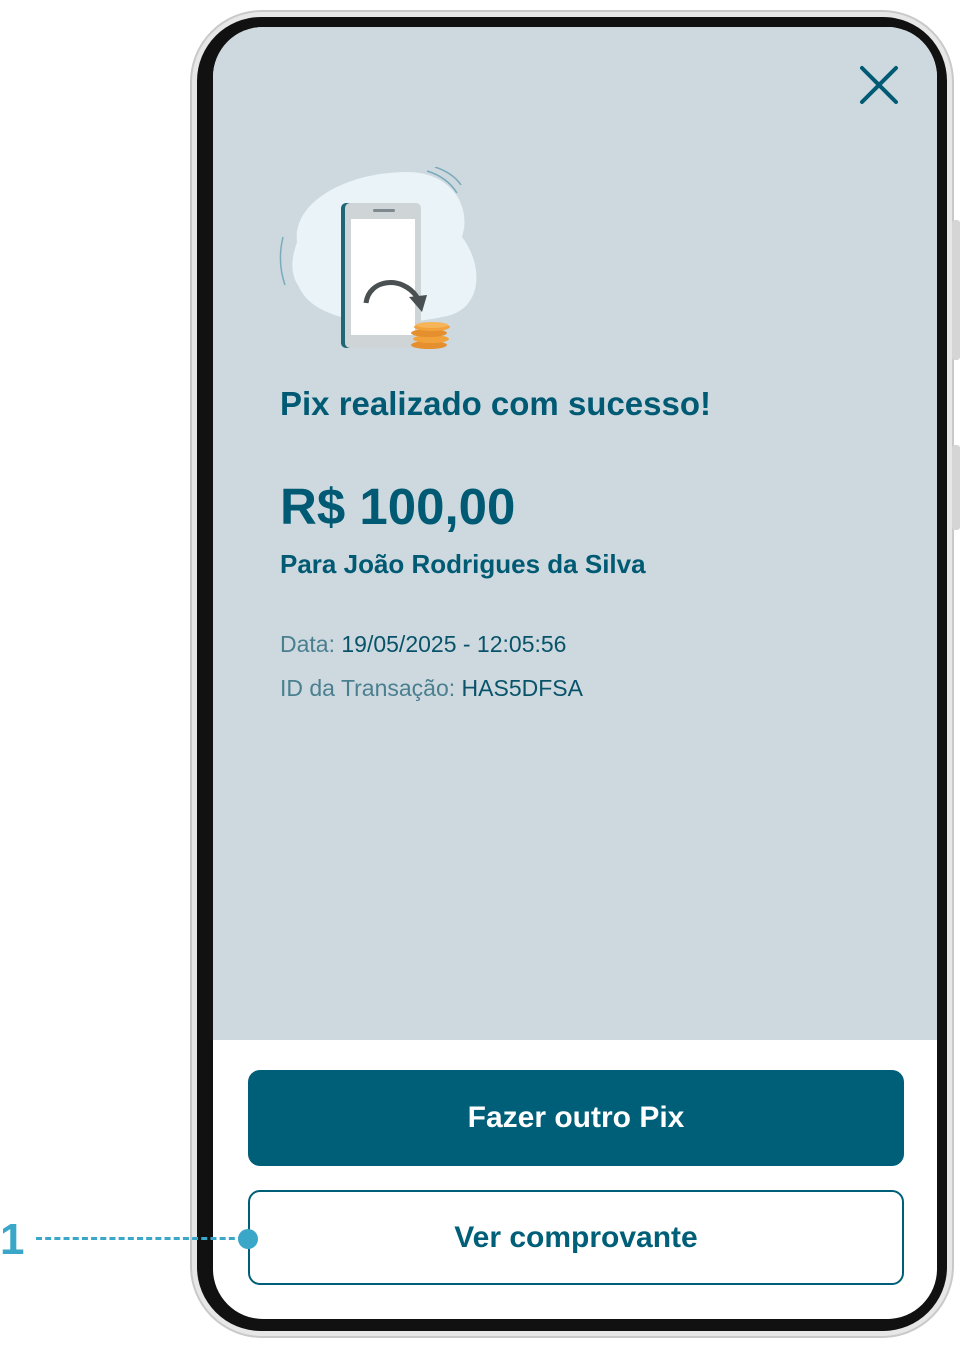 The width and height of the screenshot is (960, 1348). Describe the element at coordinates (496, 403) in the screenshot. I see `page-title: Pix realizado com sucesso!` at that location.